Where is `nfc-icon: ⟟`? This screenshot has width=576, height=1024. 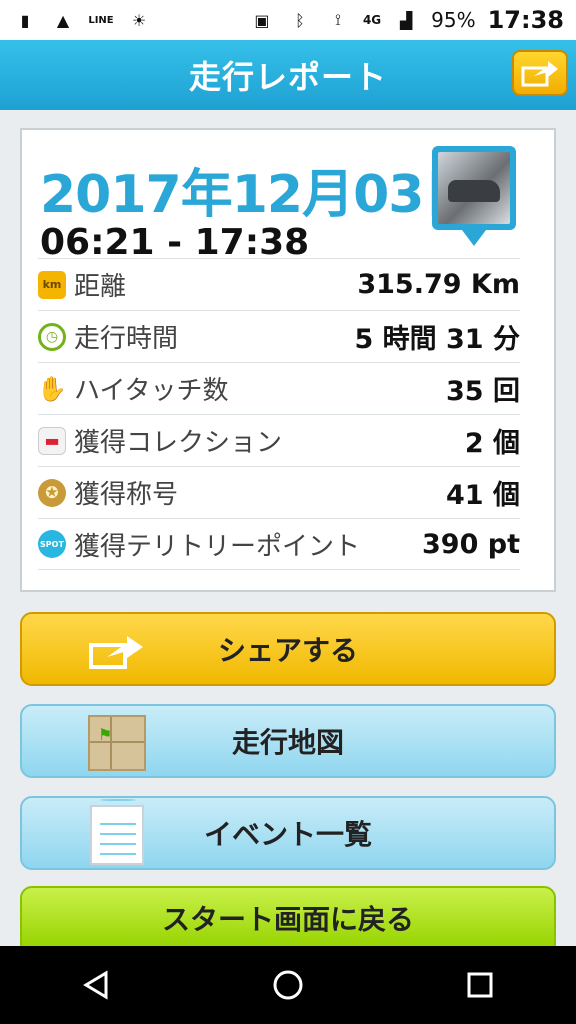
nfc-icon: ⟟ is located at coordinates (337, 19).